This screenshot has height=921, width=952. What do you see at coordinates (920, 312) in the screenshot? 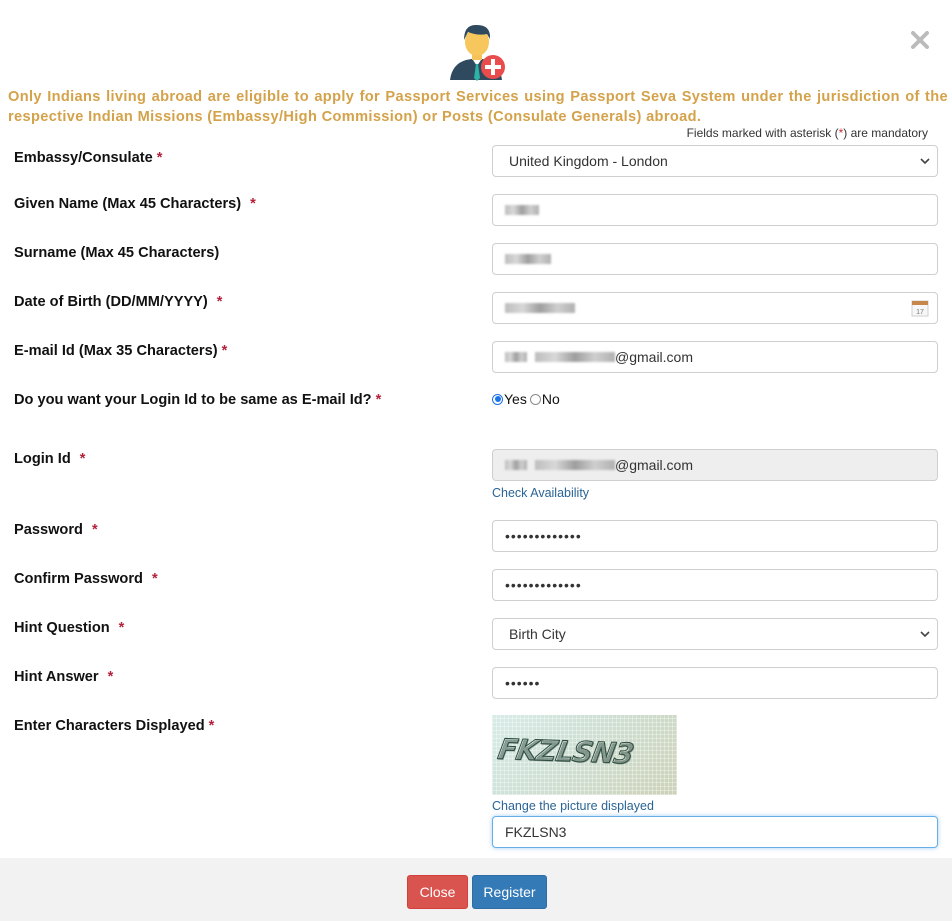
I see `svg-text: 17` at bounding box center [920, 312].